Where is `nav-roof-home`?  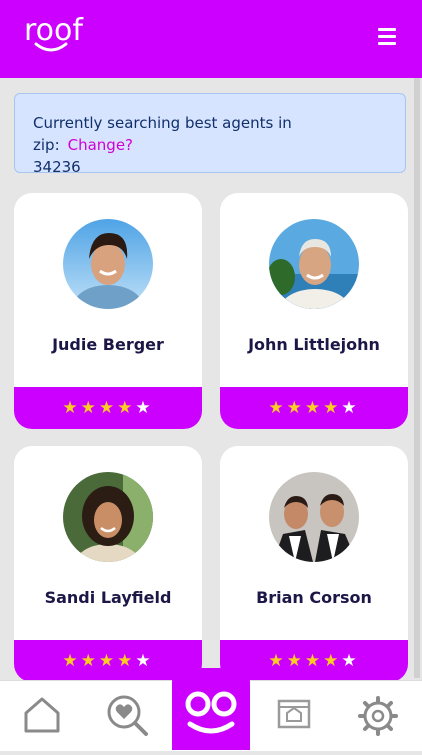
nav-roof-home is located at coordinates (211, 709).